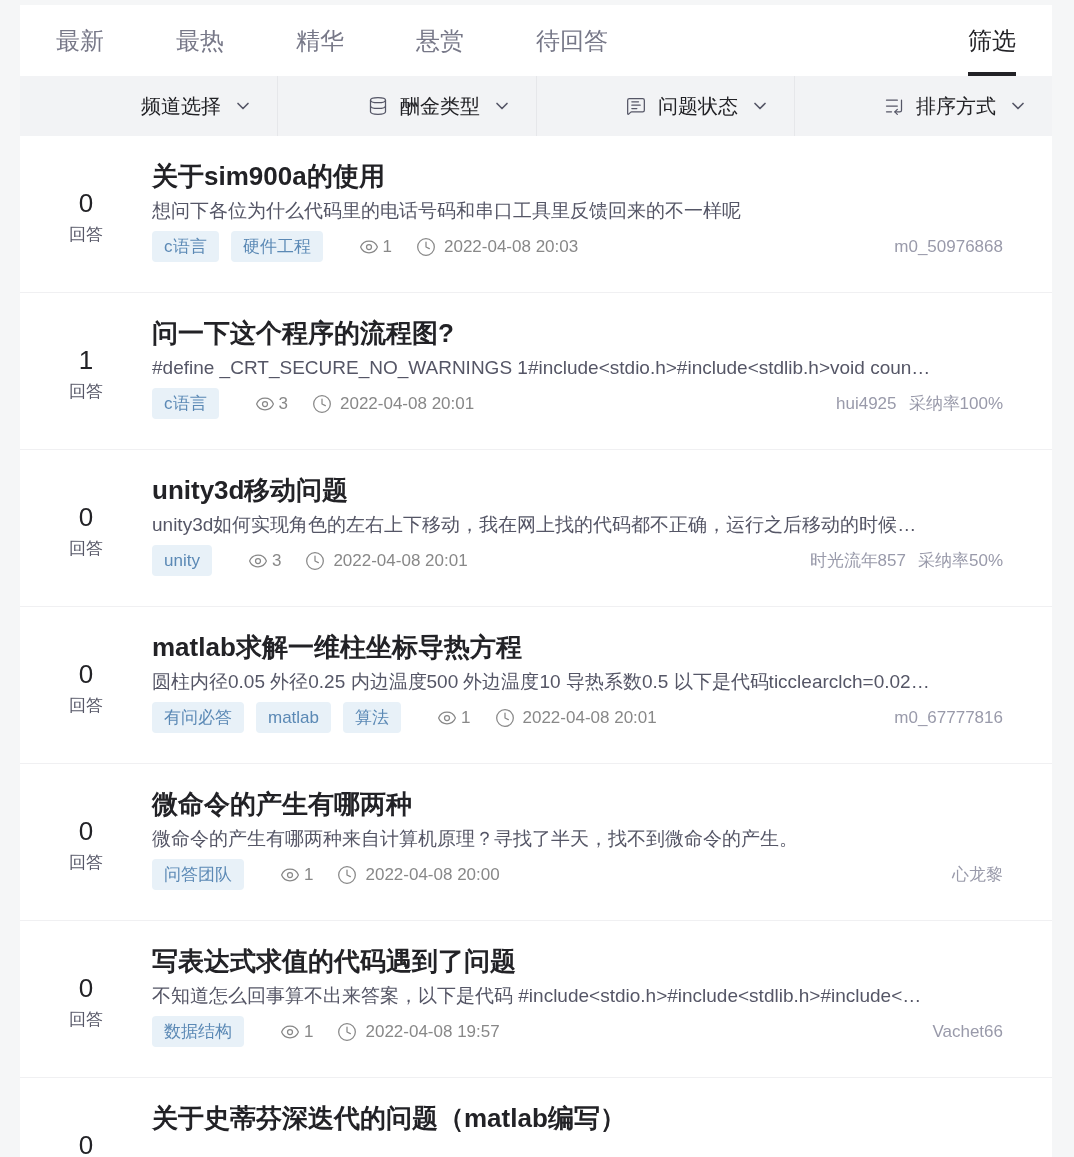 This screenshot has width=1074, height=1157. Describe the element at coordinates (511, 246) in the screenshot. I see `post-time: 2022-04-08 20:03` at that location.